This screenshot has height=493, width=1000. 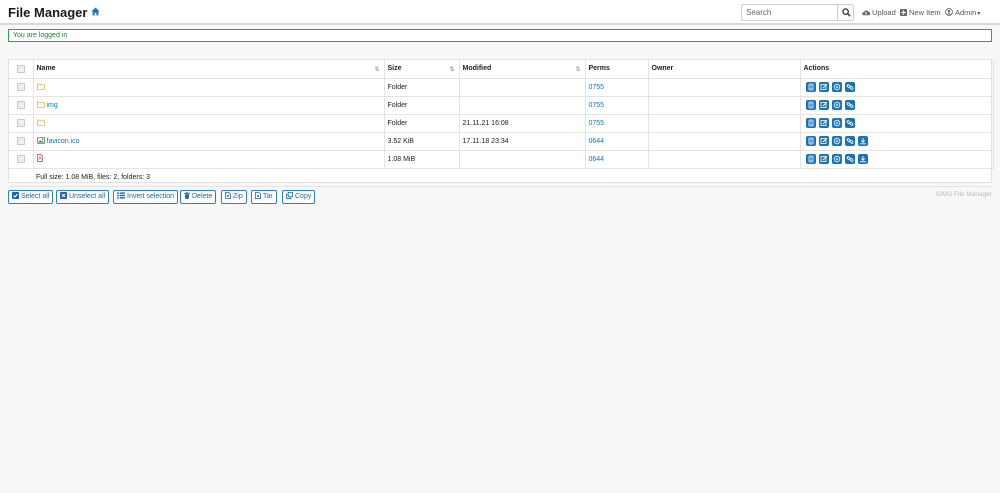 I want to click on file-size: 3.52 KiB, so click(x=422, y=141).